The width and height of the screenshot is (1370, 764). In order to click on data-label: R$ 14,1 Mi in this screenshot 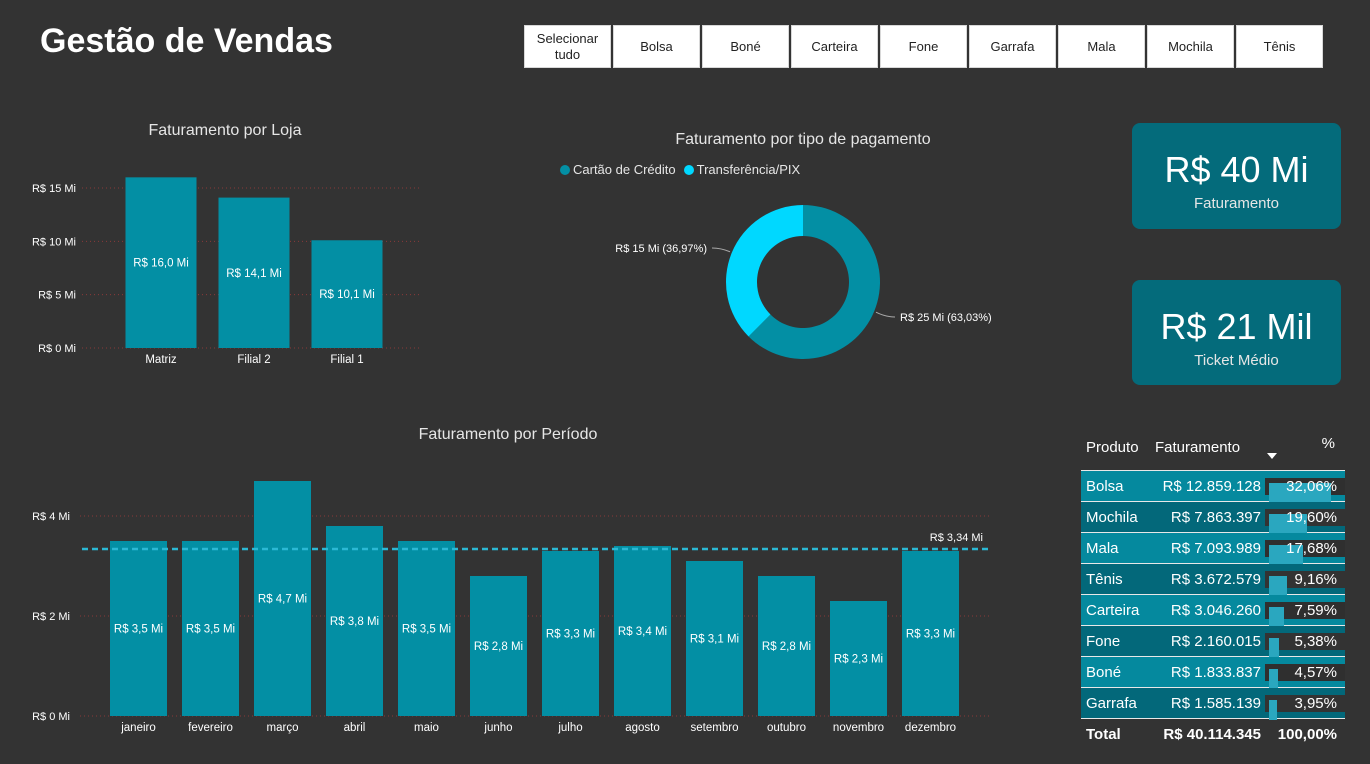, I will do `click(254, 274)`.